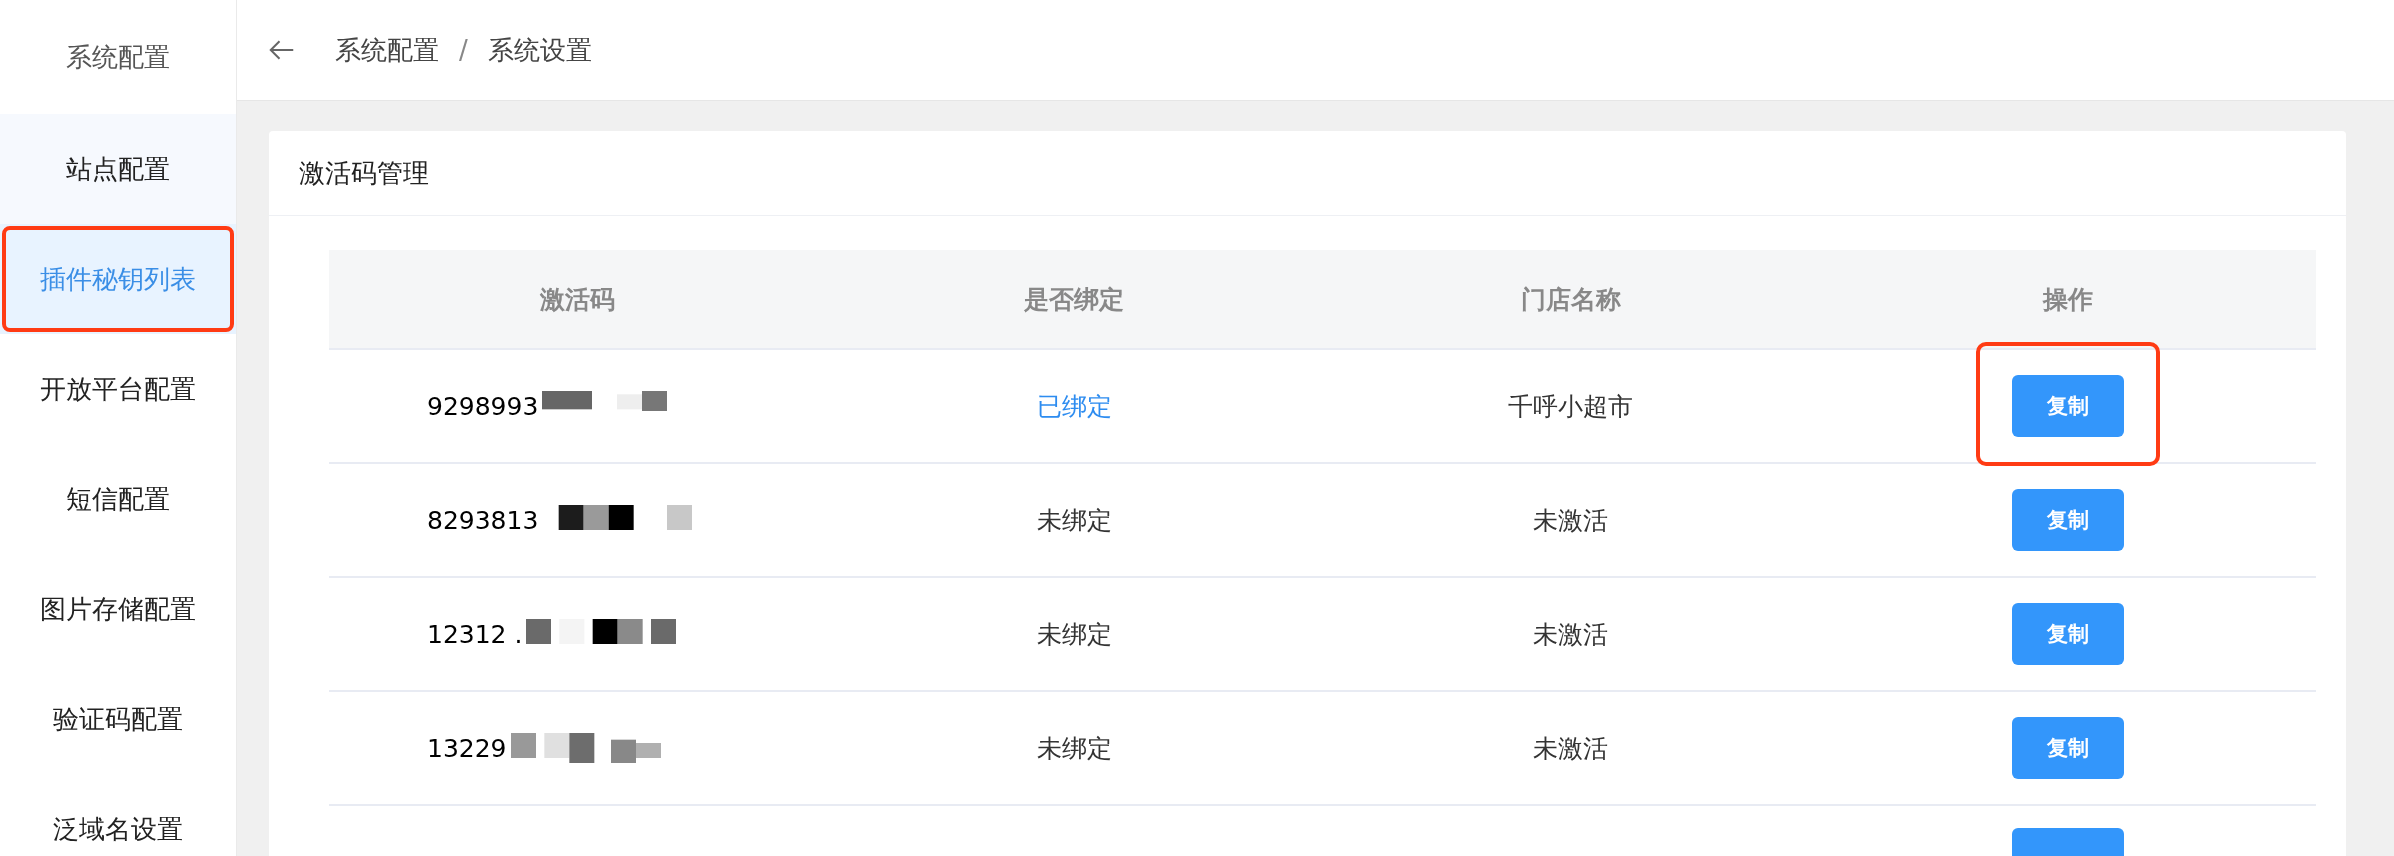  What do you see at coordinates (577, 299) in the screenshot?
I see `column-header: 激活码` at bounding box center [577, 299].